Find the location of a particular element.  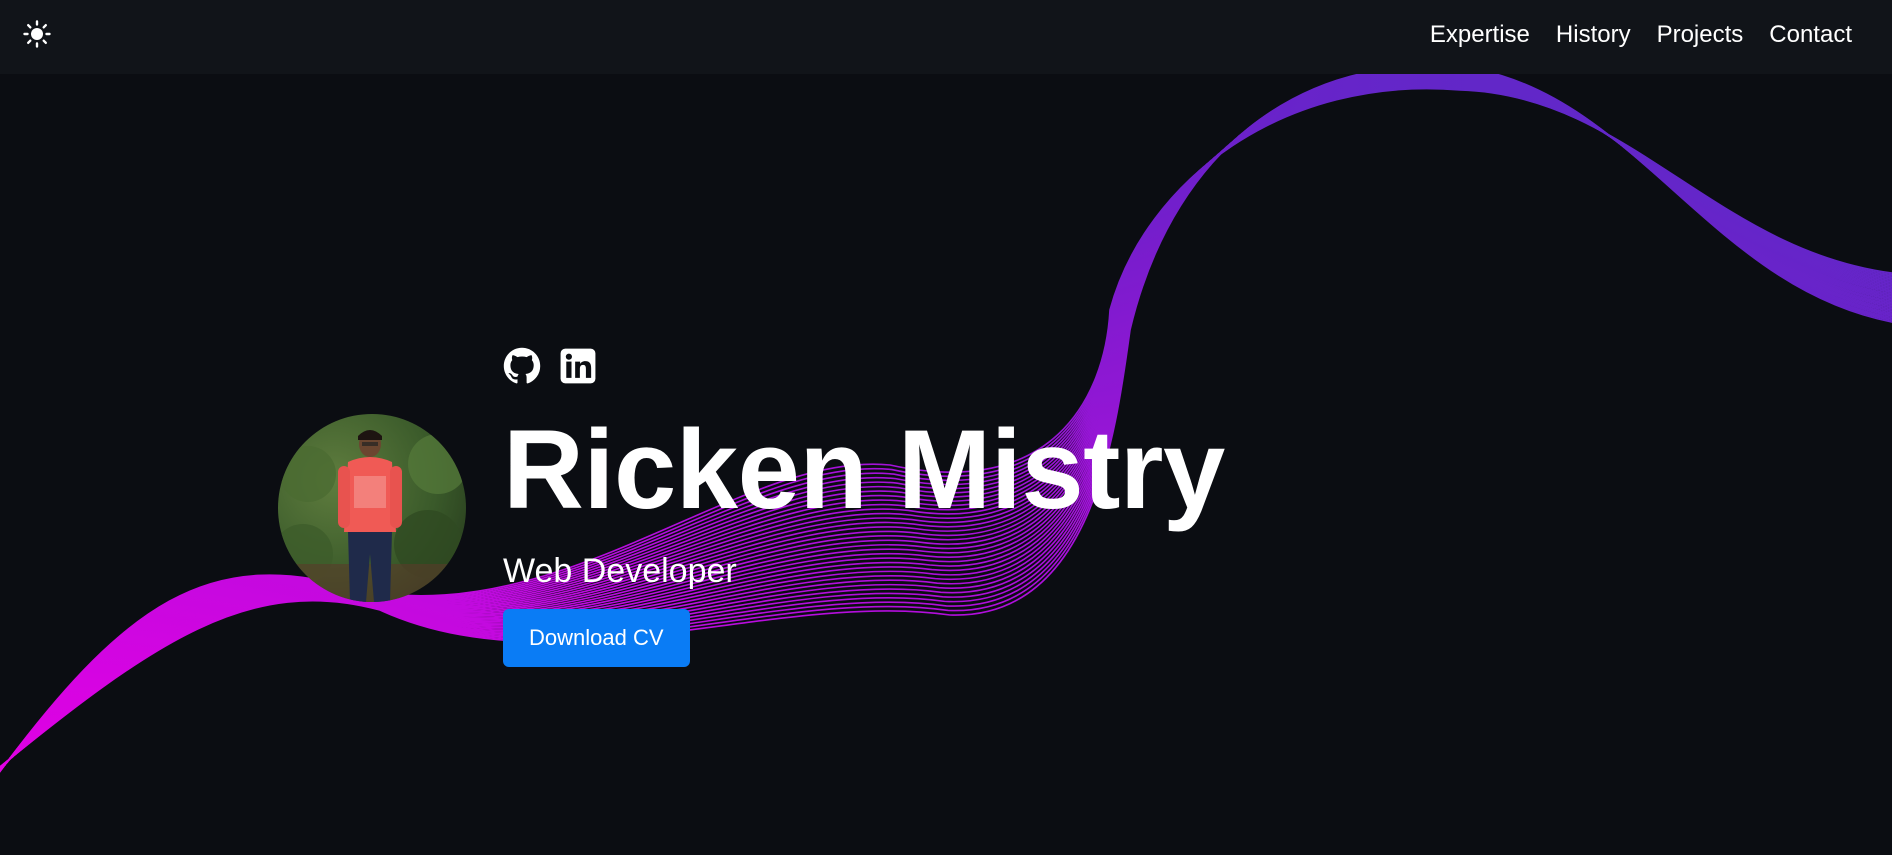

avatar-photo is located at coordinates (372, 508).